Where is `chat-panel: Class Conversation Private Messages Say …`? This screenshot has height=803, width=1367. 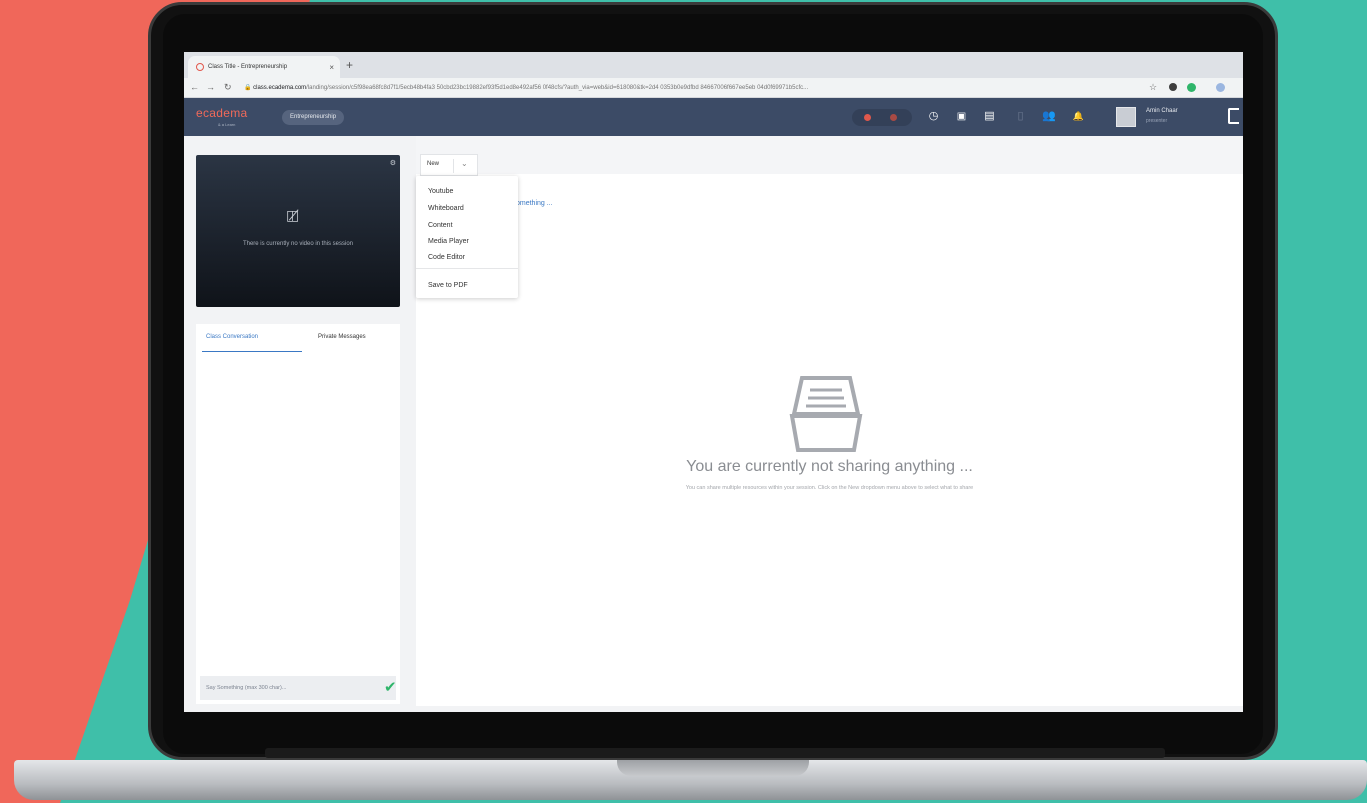
chat-panel: Class Conversation Private Messages Say … is located at coordinates (298, 514).